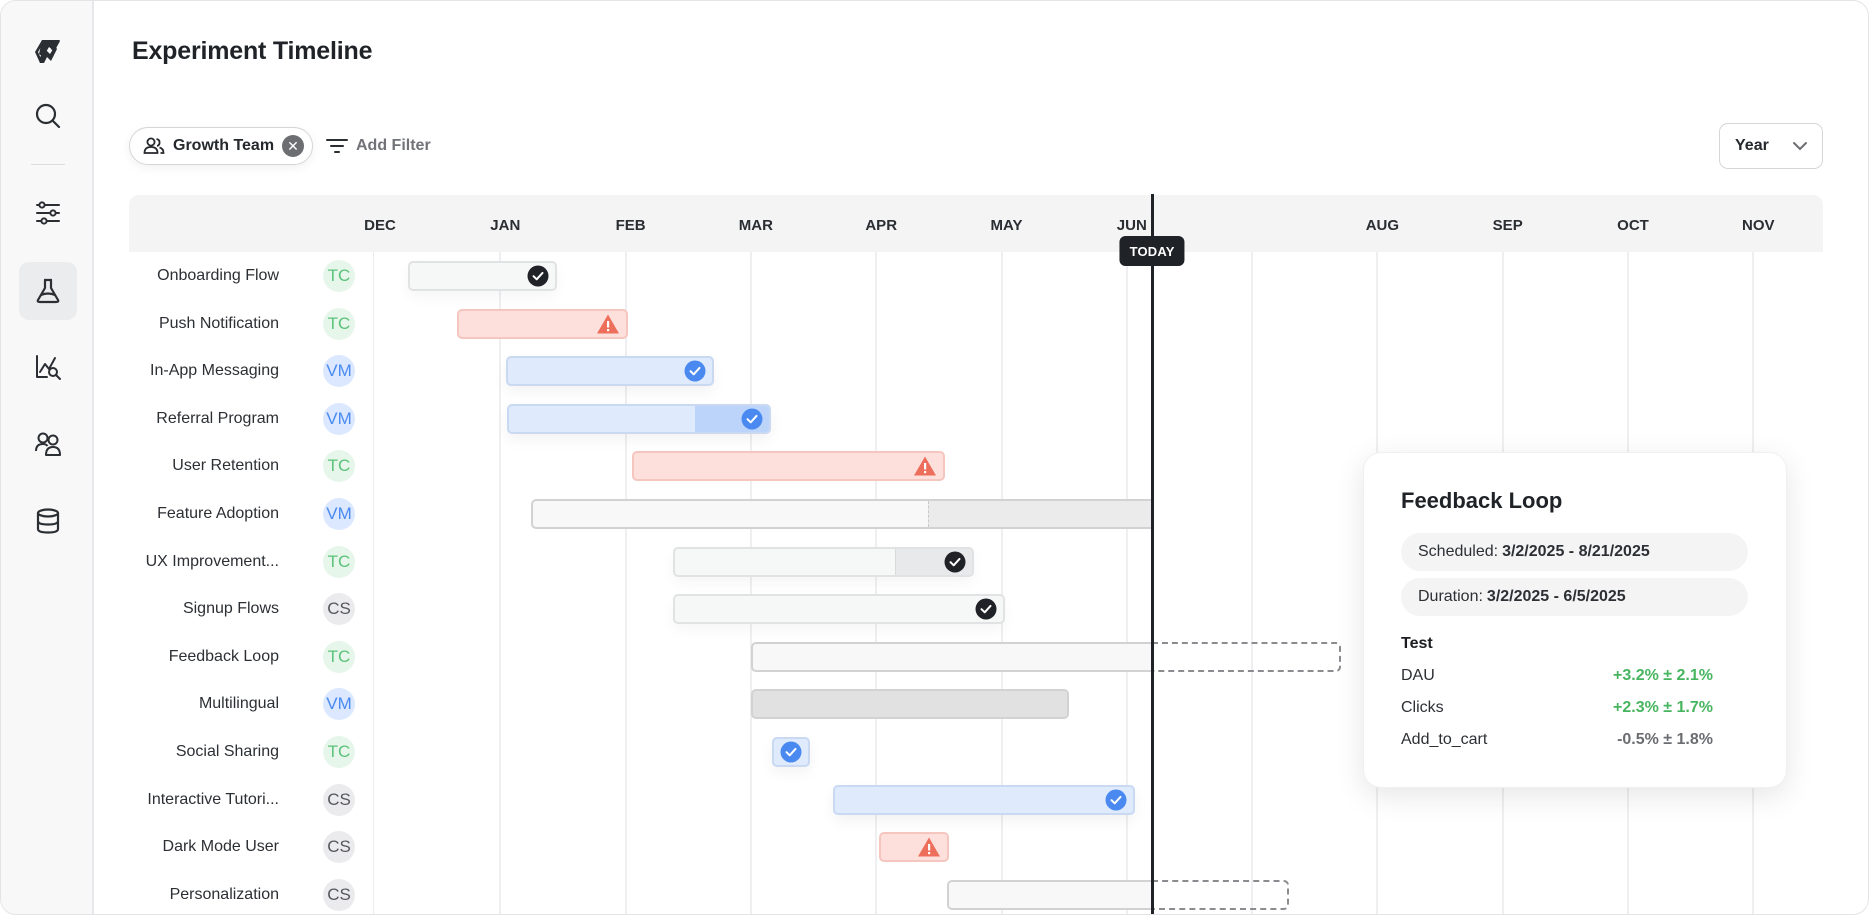 This screenshot has width=1869, height=915. Describe the element at coordinates (225, 466) in the screenshot. I see `experiment-name: User Retention` at that location.